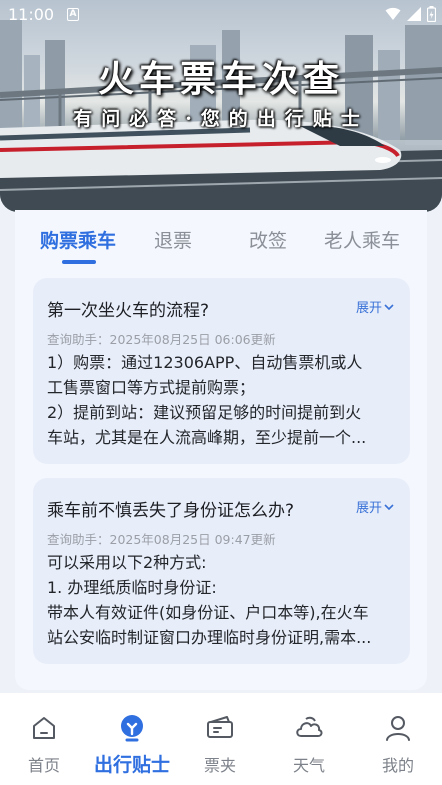 The image size is (442, 785). I want to click on answer-line: 1）购票：通过12306APP、自动售票机或人, so click(205, 362).